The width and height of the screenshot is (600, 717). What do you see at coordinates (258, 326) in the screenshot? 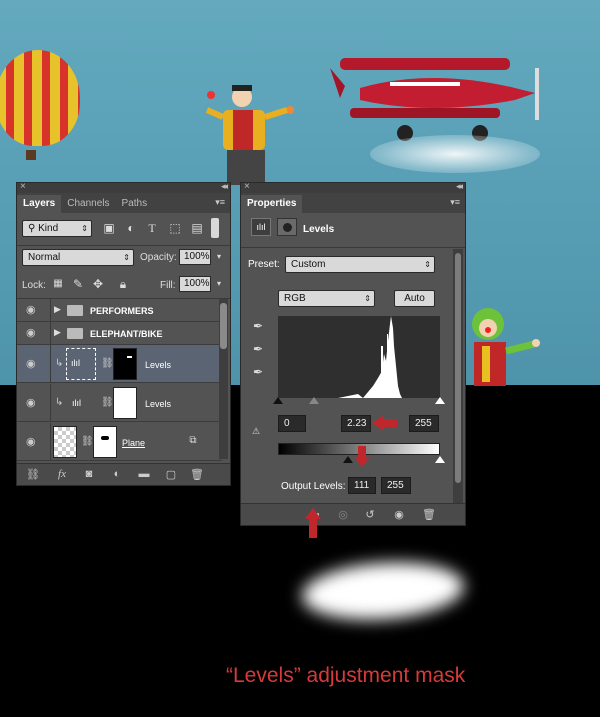
I see `black-eyedropper-icon: ✒` at bounding box center [258, 326].